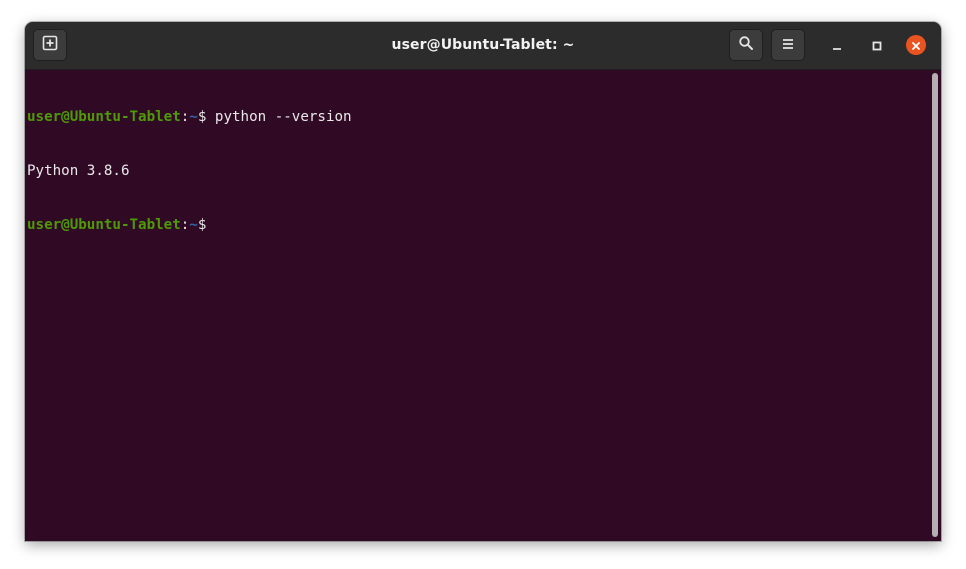  I want to click on hamburger-menu-icon, so click(788, 45).